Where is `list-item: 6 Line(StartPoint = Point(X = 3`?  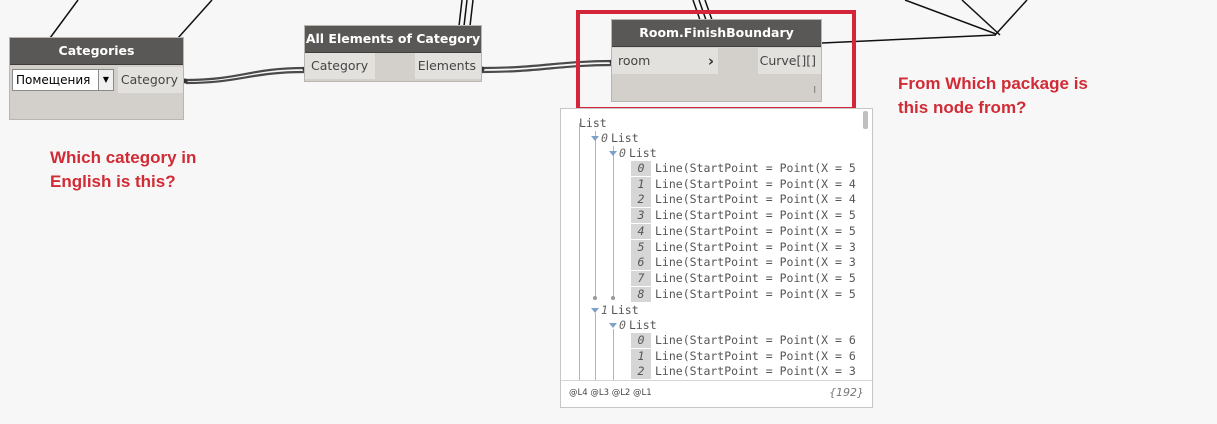 list-item: 6 Line(StartPoint = Point(X = 3 is located at coordinates (743, 263).